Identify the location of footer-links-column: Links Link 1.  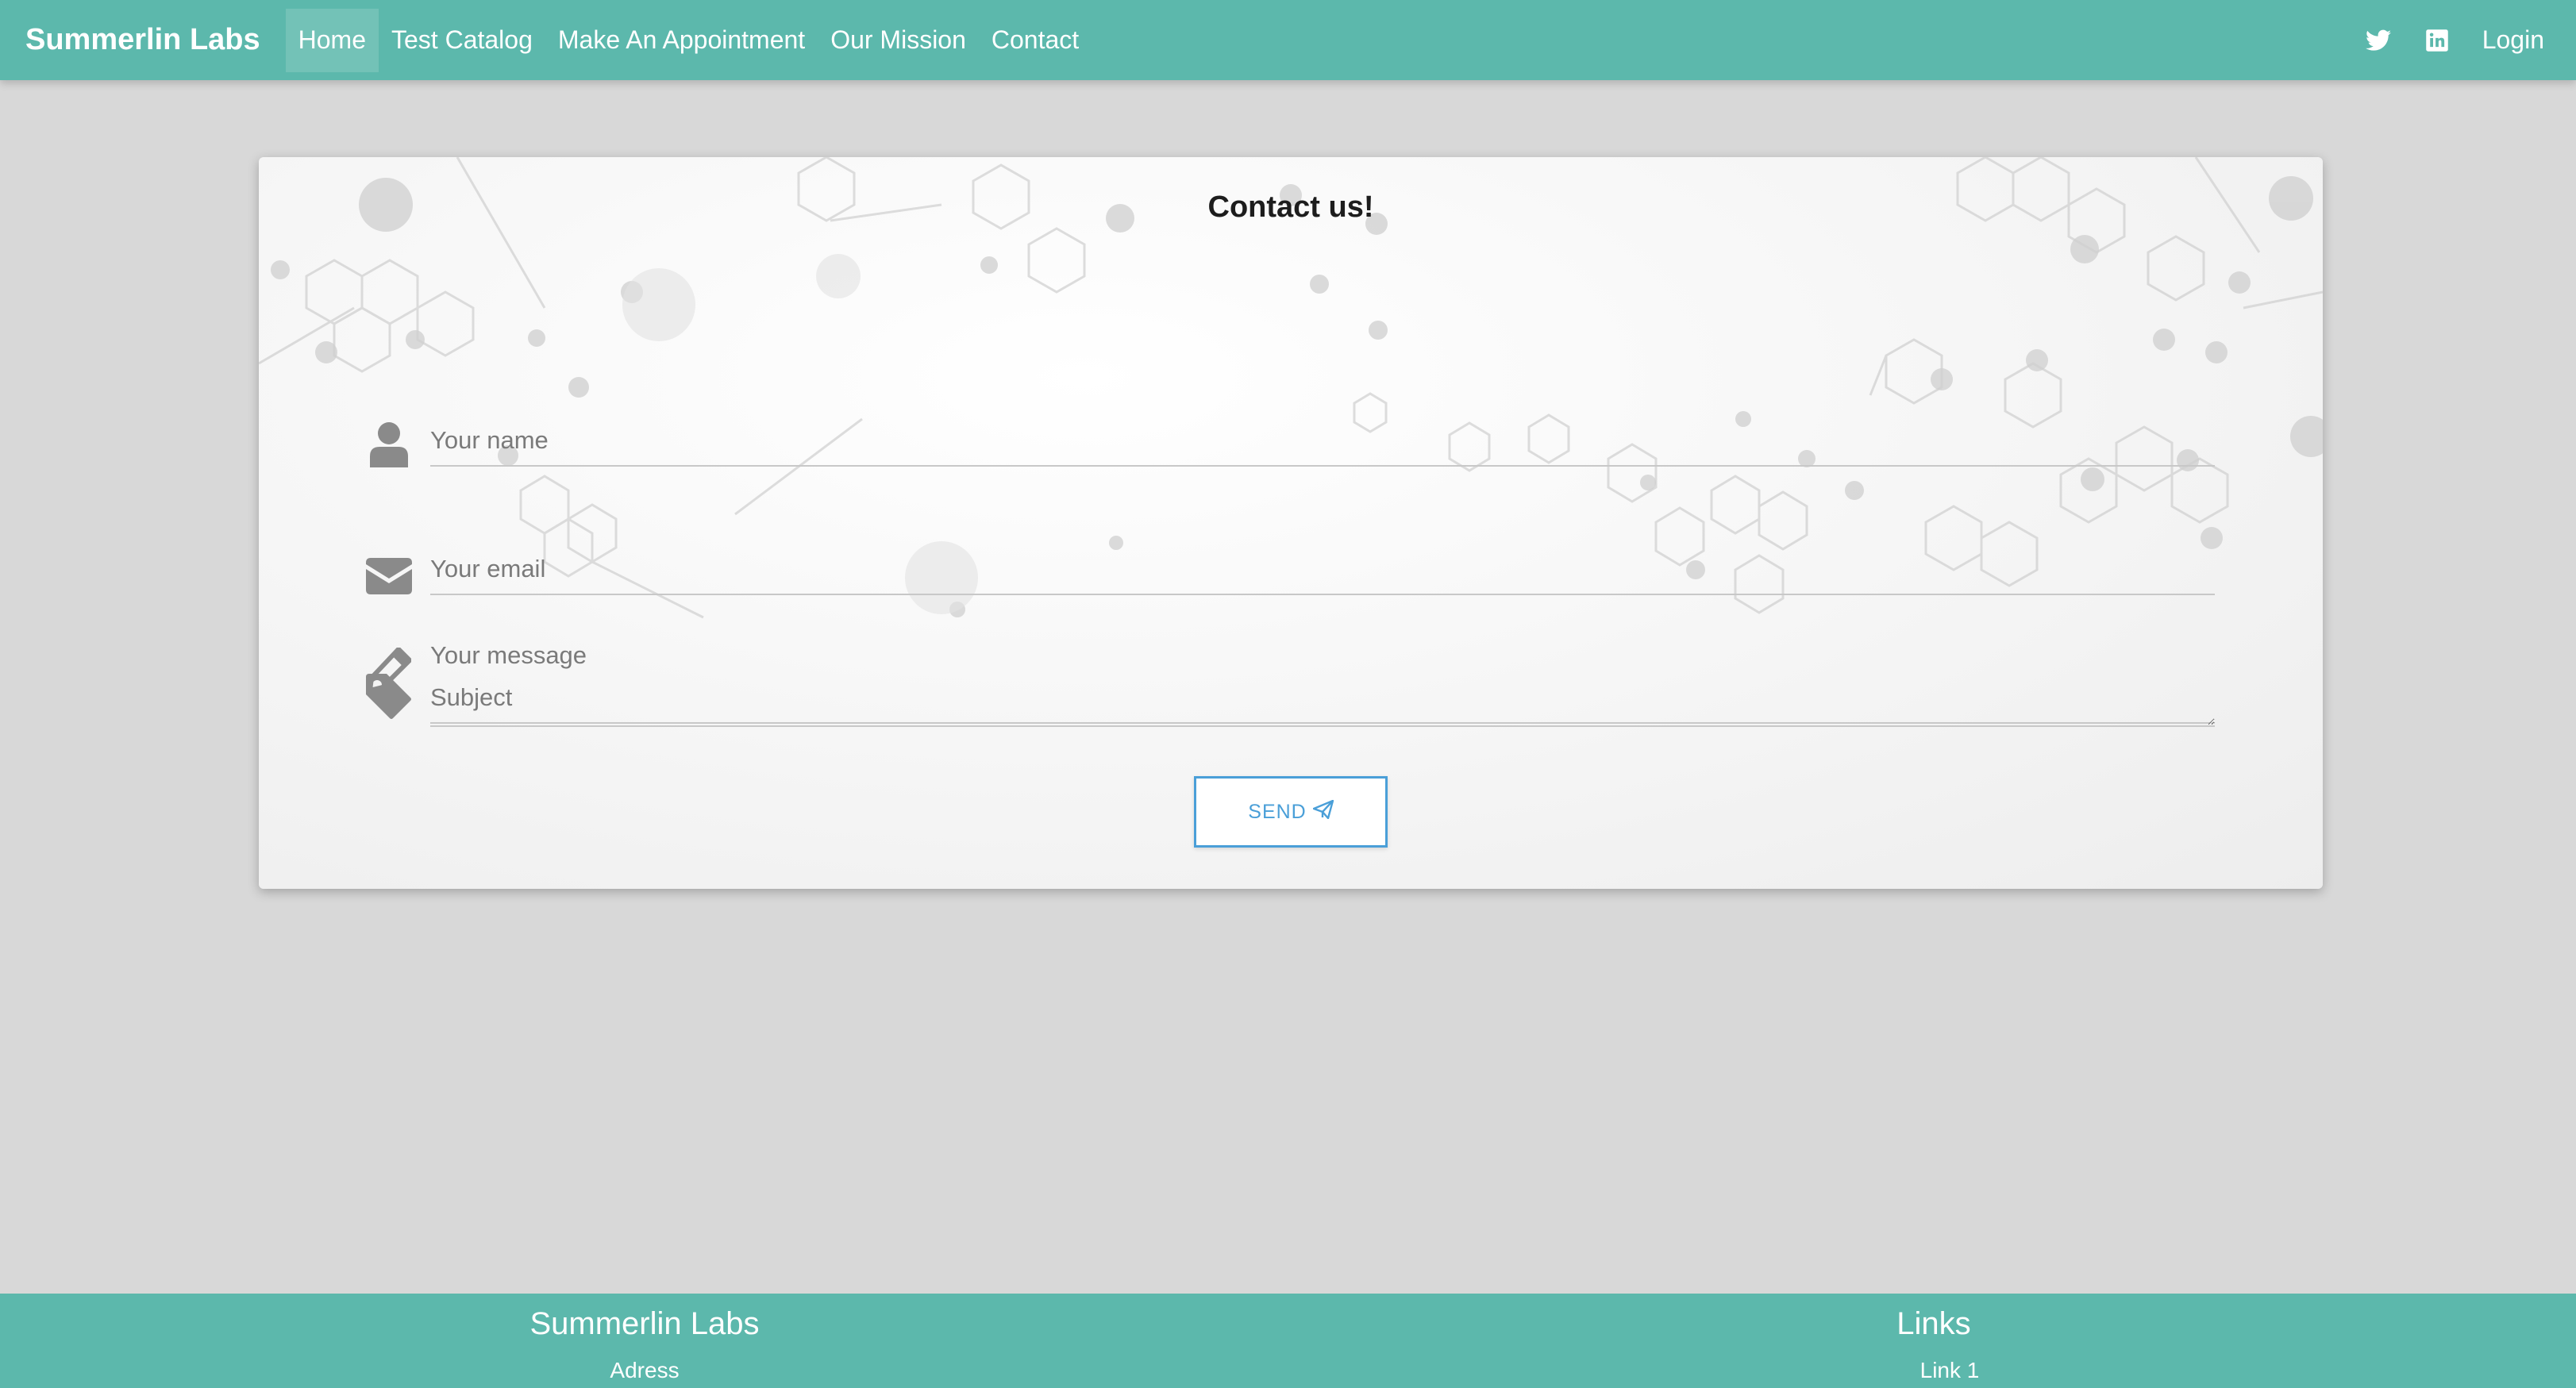
(1934, 1344).